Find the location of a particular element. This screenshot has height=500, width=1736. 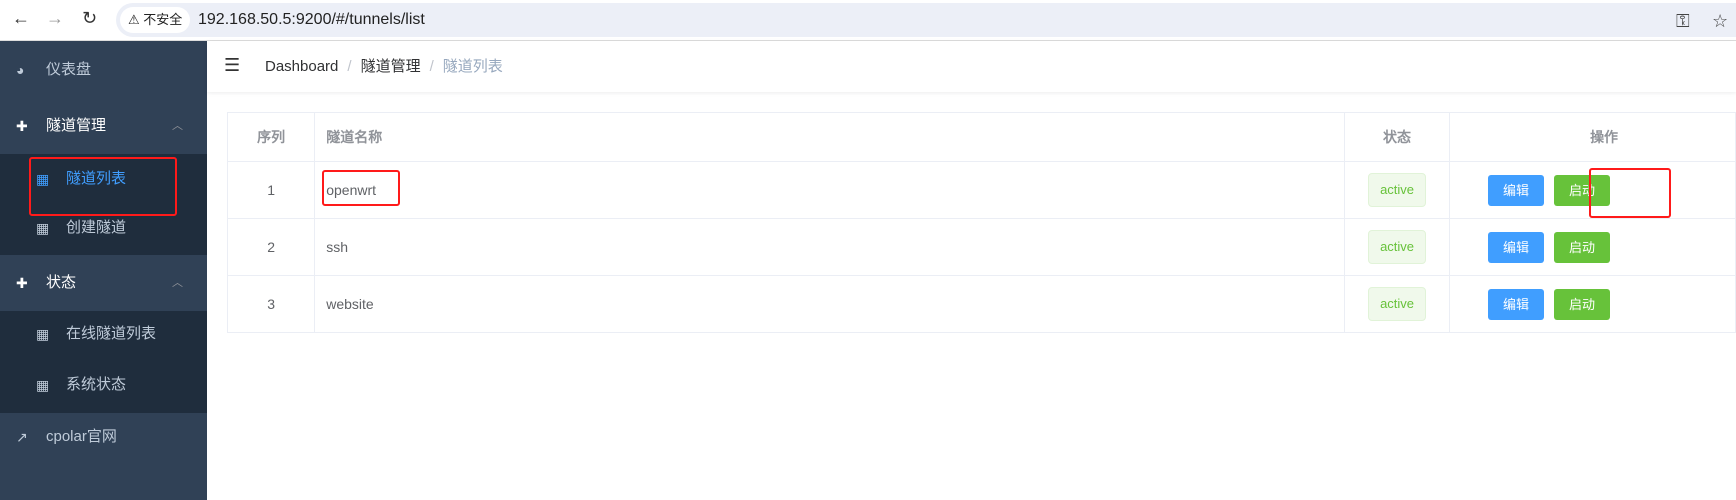

cell-index: 1 is located at coordinates (271, 190).